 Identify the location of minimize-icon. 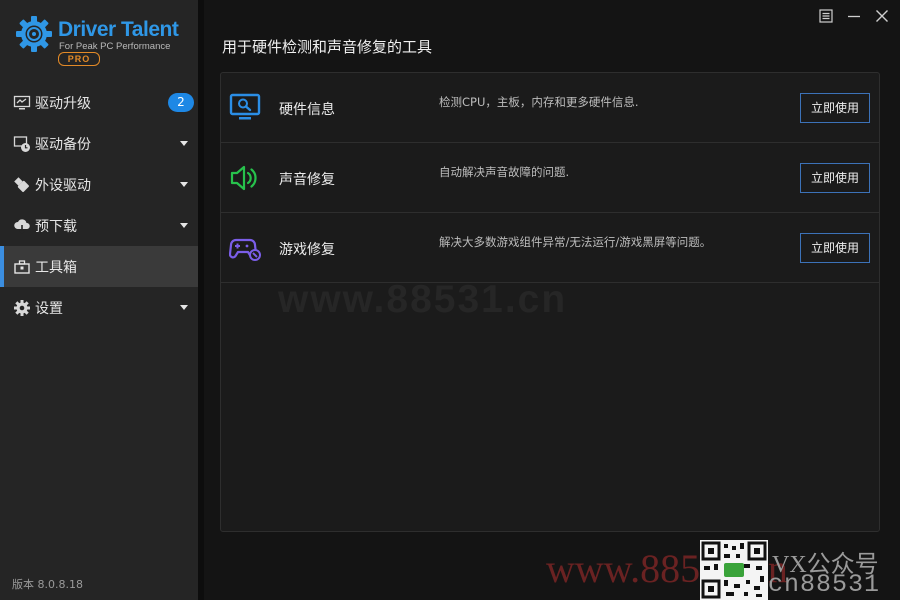
(854, 16).